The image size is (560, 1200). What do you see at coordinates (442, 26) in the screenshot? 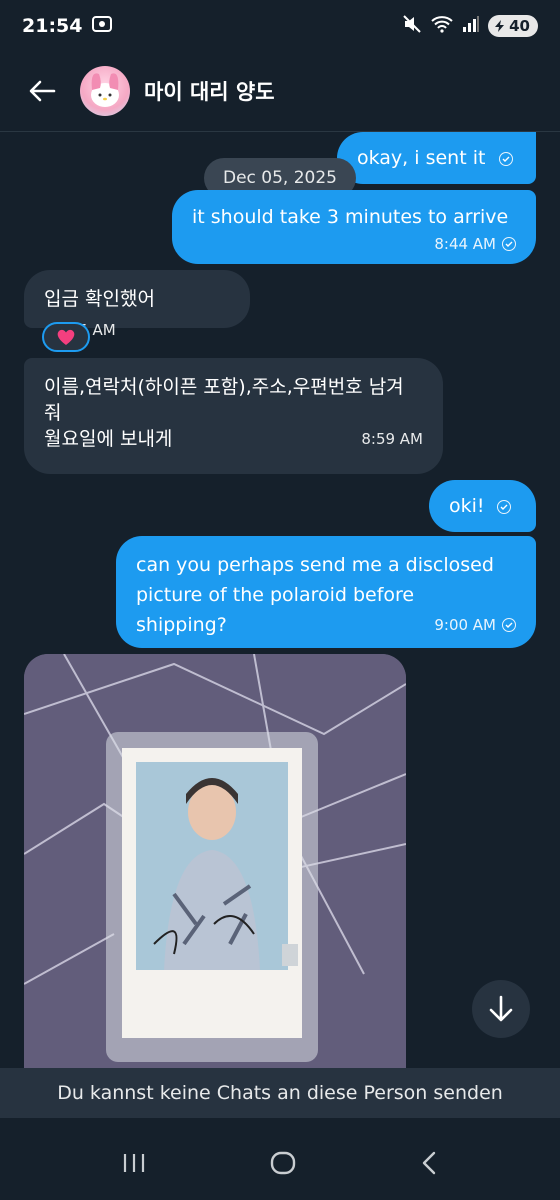
I see `wifi-icon` at bounding box center [442, 26].